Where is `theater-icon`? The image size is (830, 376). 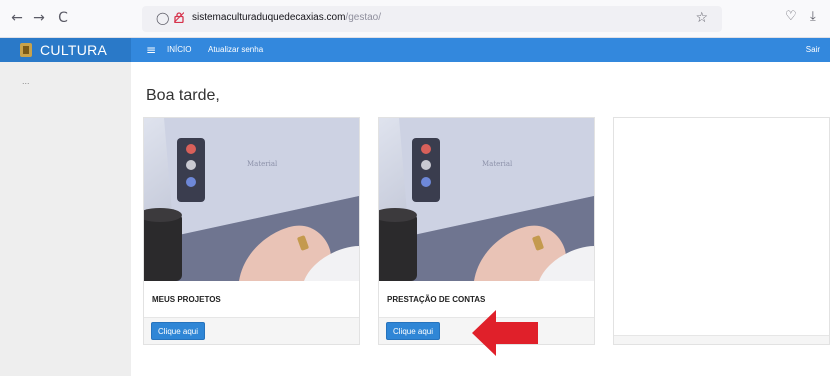
theater-icon is located at coordinates (26, 50).